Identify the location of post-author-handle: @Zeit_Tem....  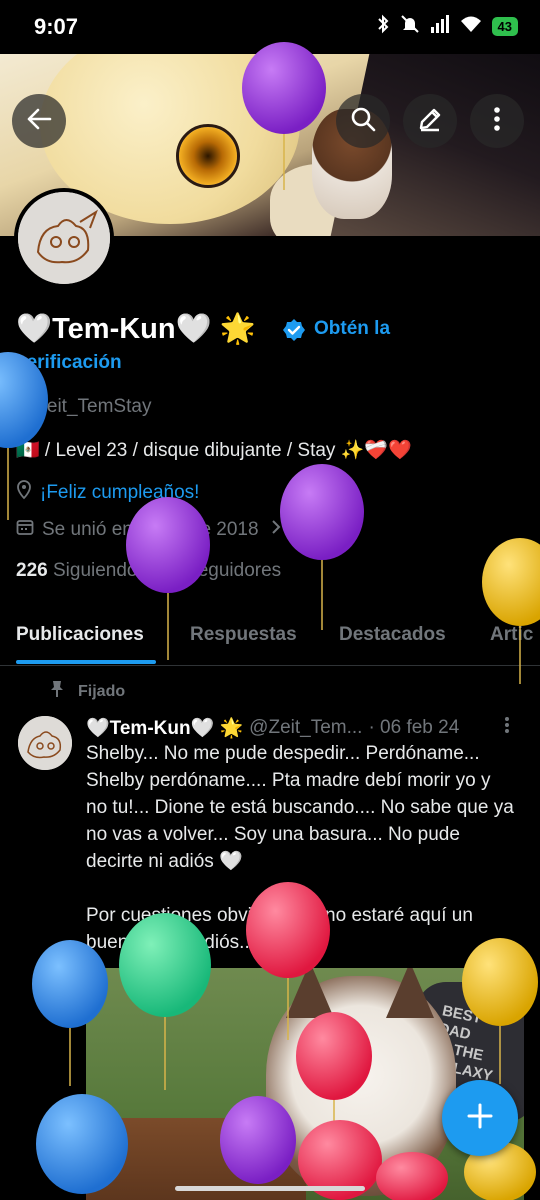
(306, 727).